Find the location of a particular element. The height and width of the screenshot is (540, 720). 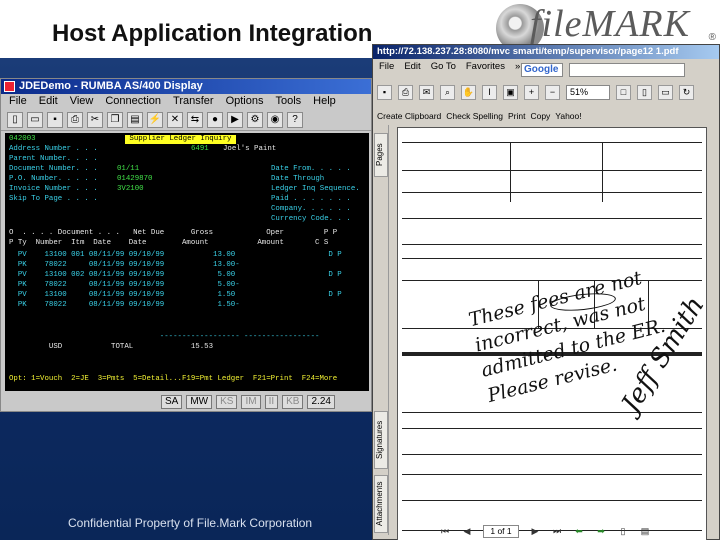

date-through-label: Date Through is located at coordinates (298, 179).